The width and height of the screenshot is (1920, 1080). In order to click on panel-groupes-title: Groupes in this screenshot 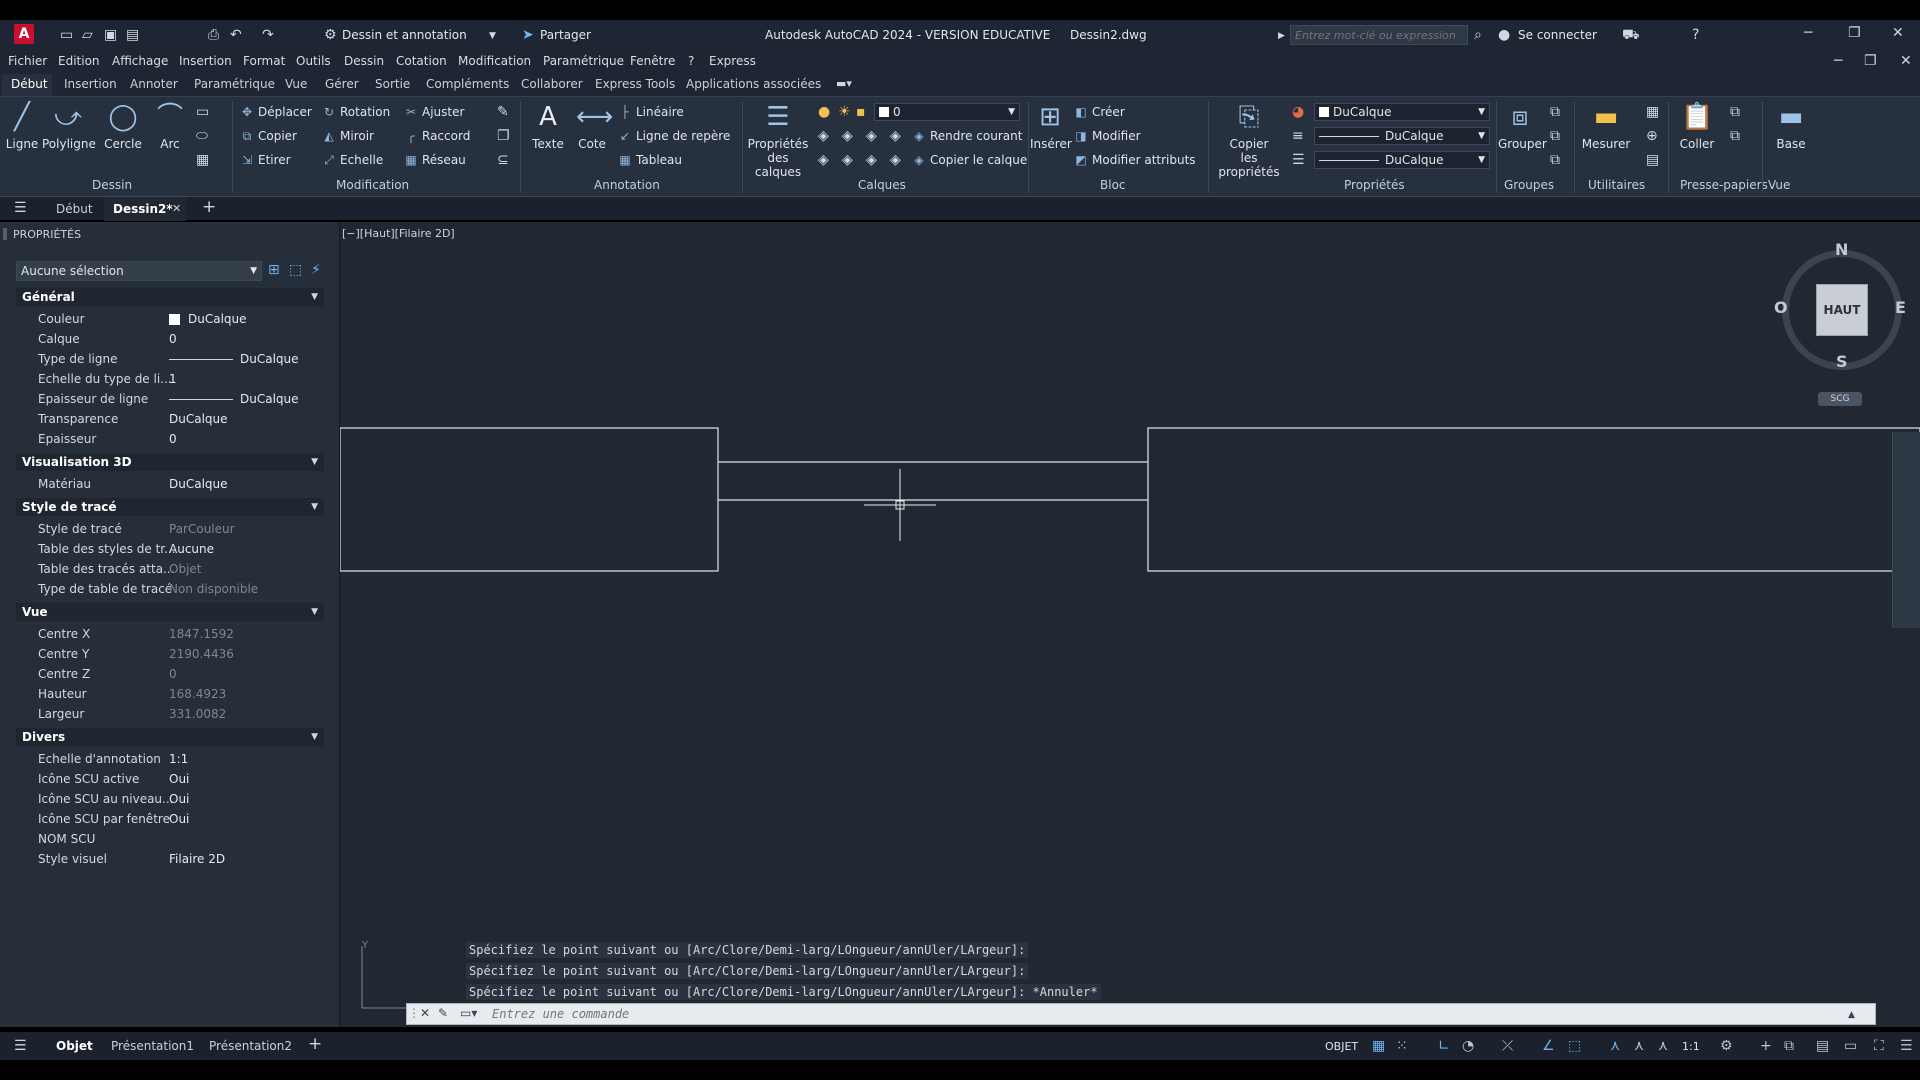, I will do `click(1529, 185)`.